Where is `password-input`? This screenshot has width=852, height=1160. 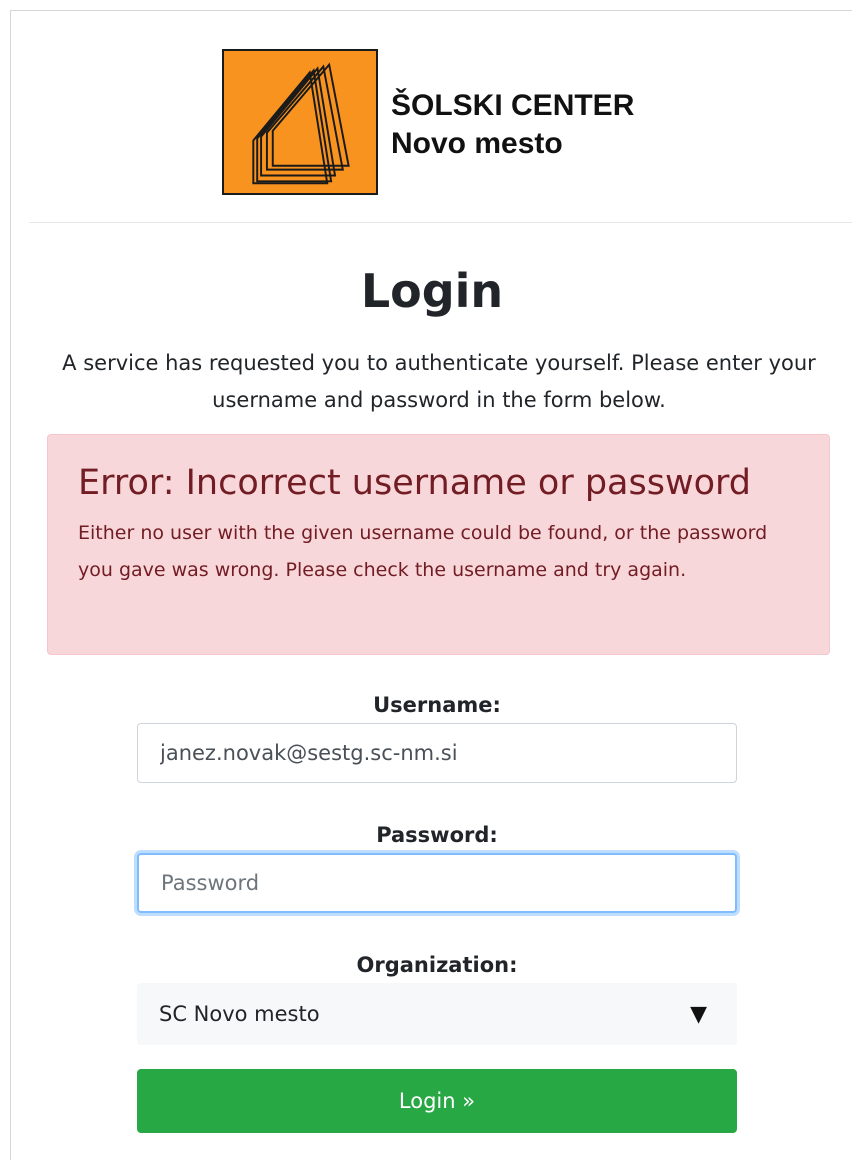 password-input is located at coordinates (437, 883).